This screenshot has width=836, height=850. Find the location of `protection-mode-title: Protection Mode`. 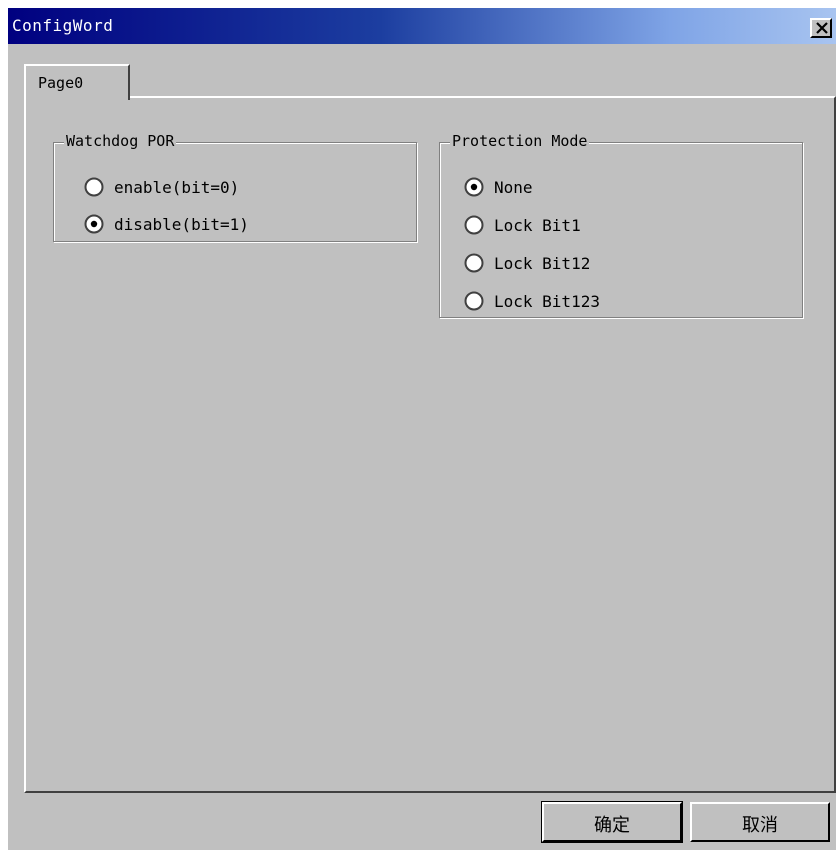

protection-mode-title: Protection Mode is located at coordinates (520, 141).